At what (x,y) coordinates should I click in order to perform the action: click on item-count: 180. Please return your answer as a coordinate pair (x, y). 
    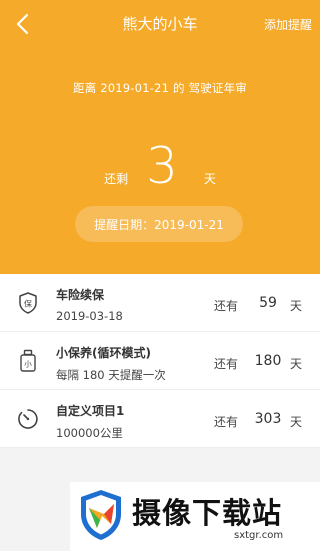
    Looking at the image, I should click on (268, 361).